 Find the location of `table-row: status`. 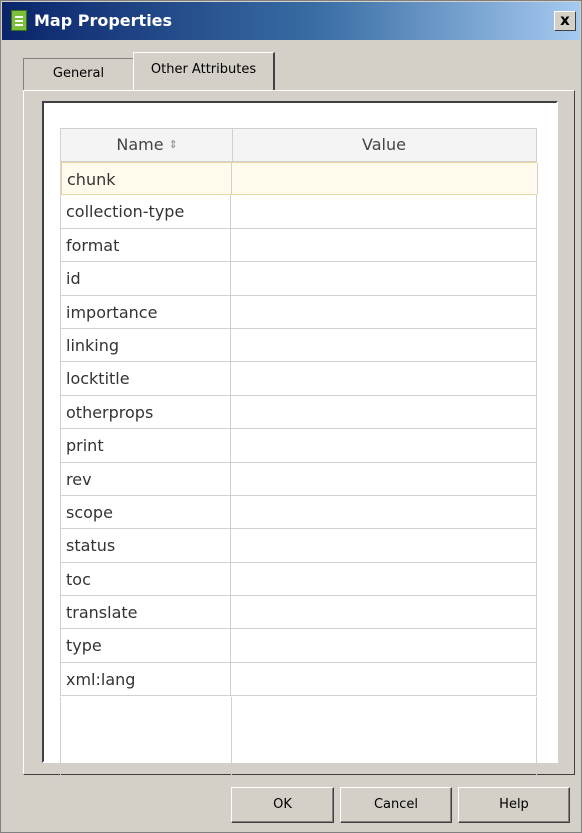

table-row: status is located at coordinates (298, 546).